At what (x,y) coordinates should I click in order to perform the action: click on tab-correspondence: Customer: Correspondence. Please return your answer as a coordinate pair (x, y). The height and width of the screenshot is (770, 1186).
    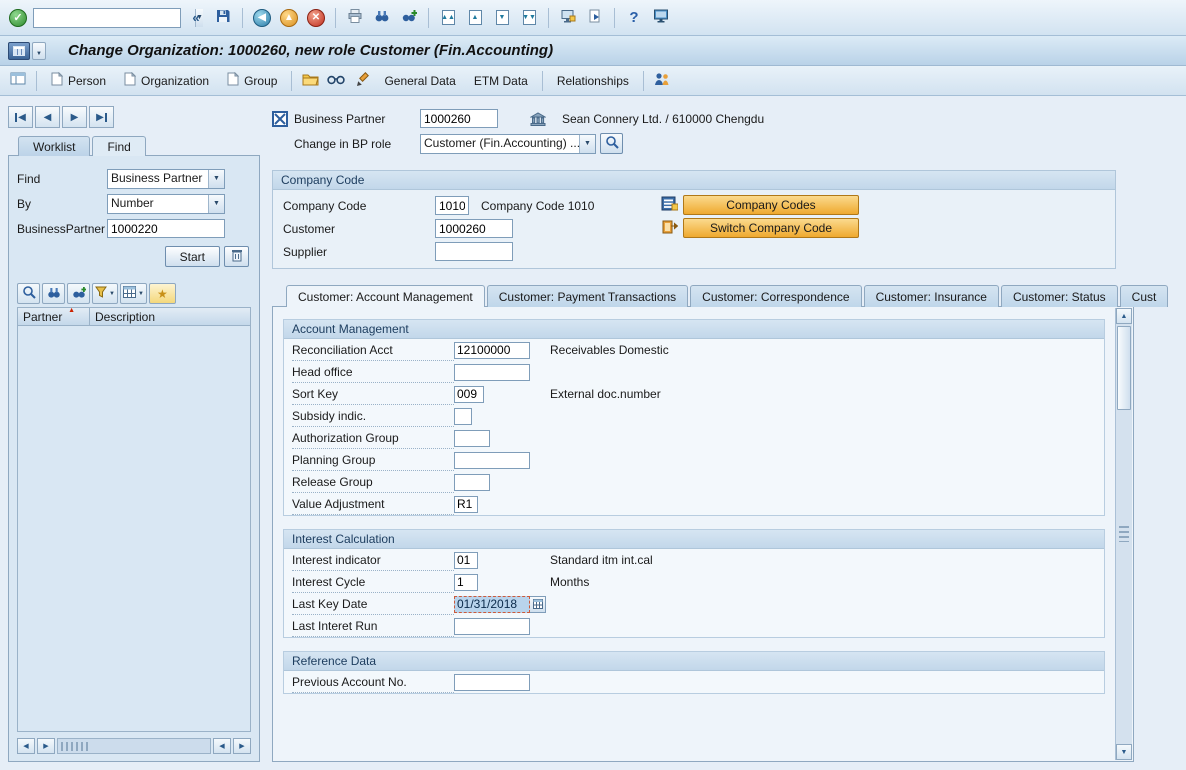
    Looking at the image, I should click on (776, 296).